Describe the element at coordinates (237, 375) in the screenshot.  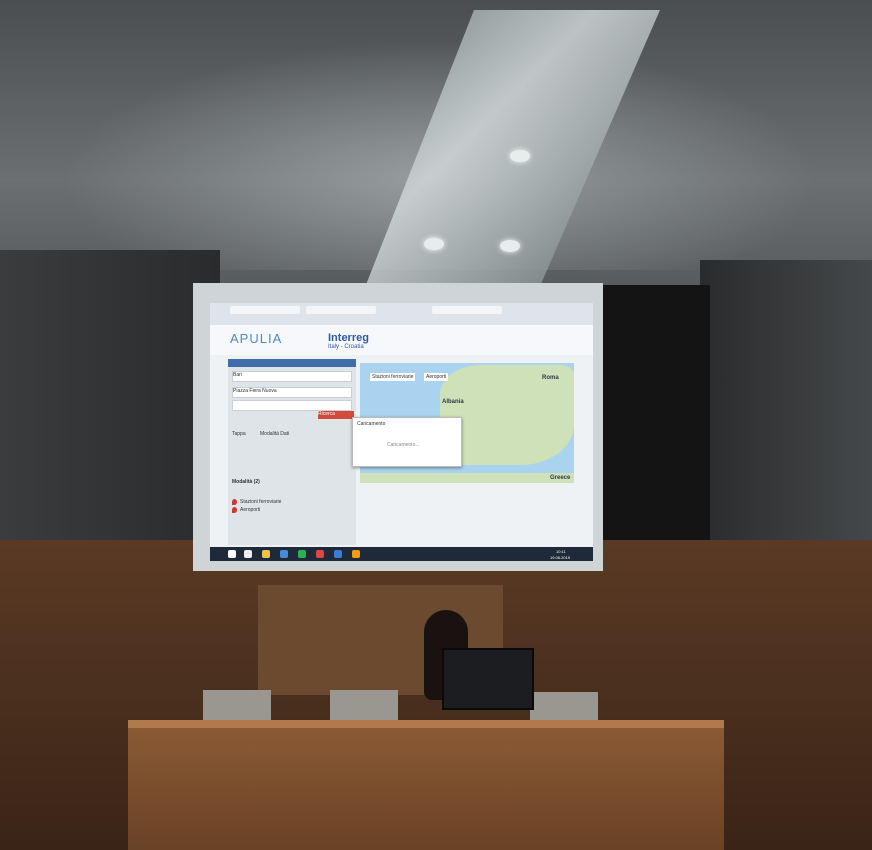
I see `origin-value: Bari` at that location.